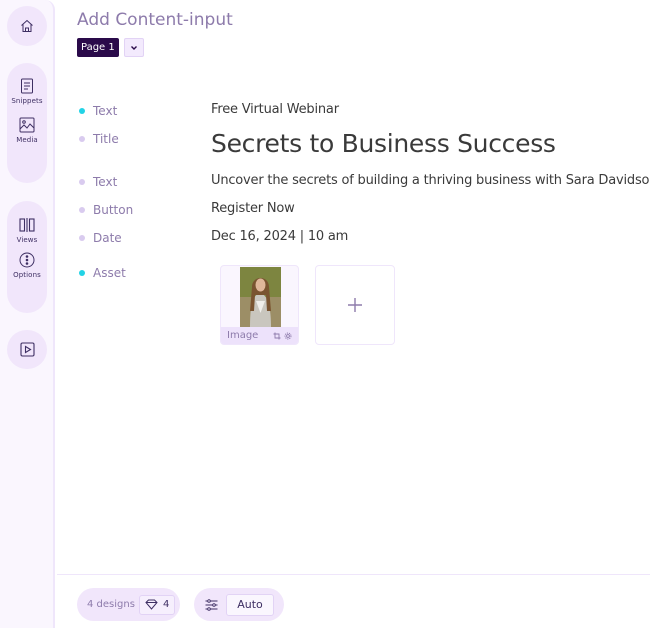 This screenshot has width=650, height=628. Describe the element at coordinates (106, 139) in the screenshot. I see `field-type: Title` at that location.